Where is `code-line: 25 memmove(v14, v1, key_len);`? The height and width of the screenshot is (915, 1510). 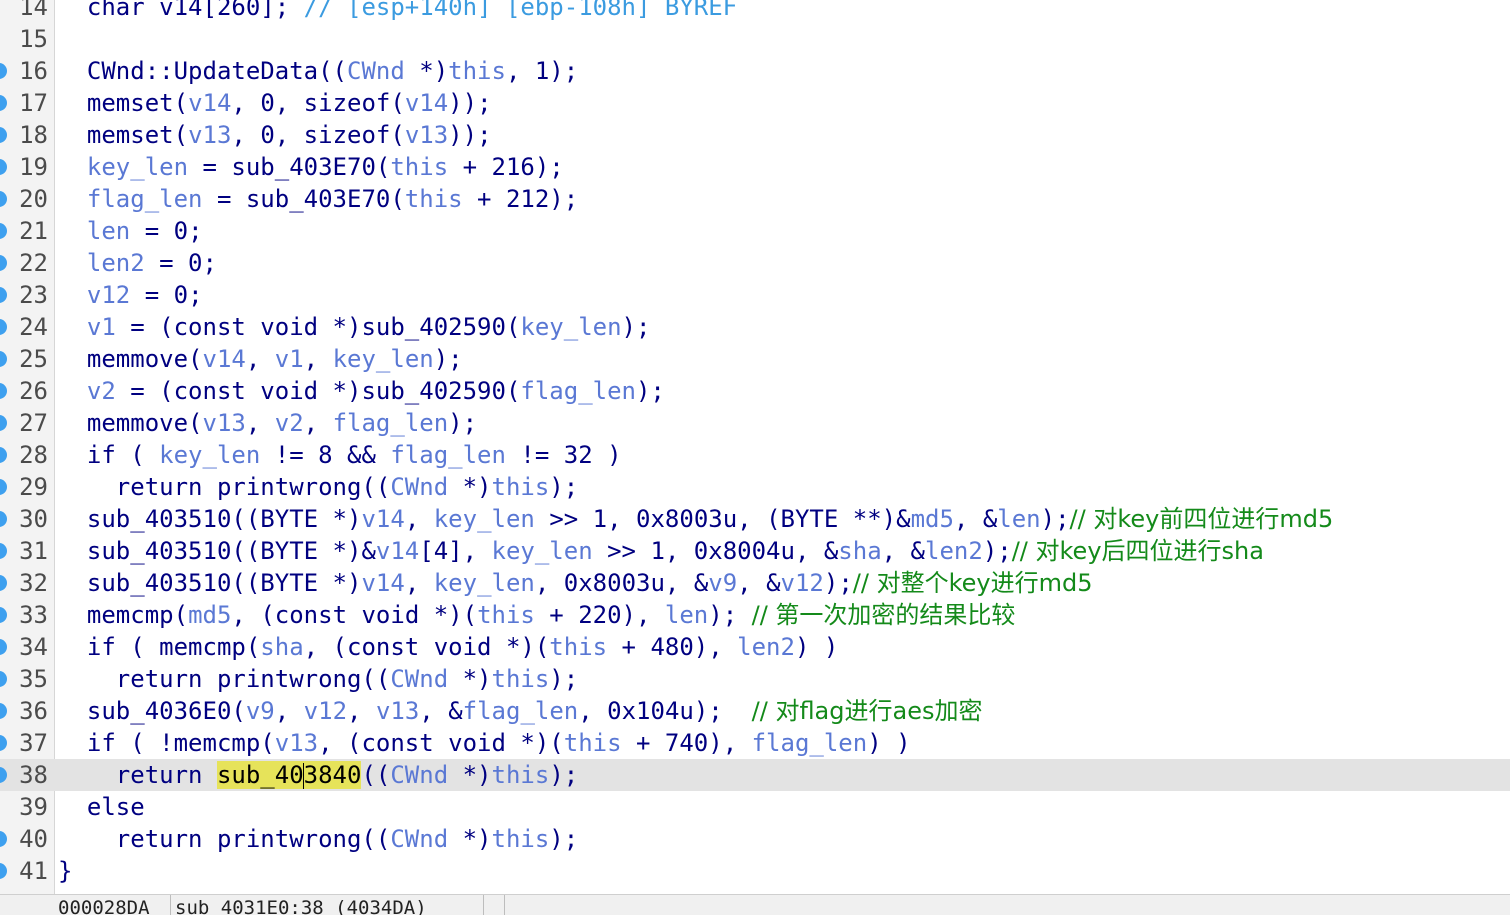 code-line: 25 memmove(v14, v1, key_len); is located at coordinates (755, 359).